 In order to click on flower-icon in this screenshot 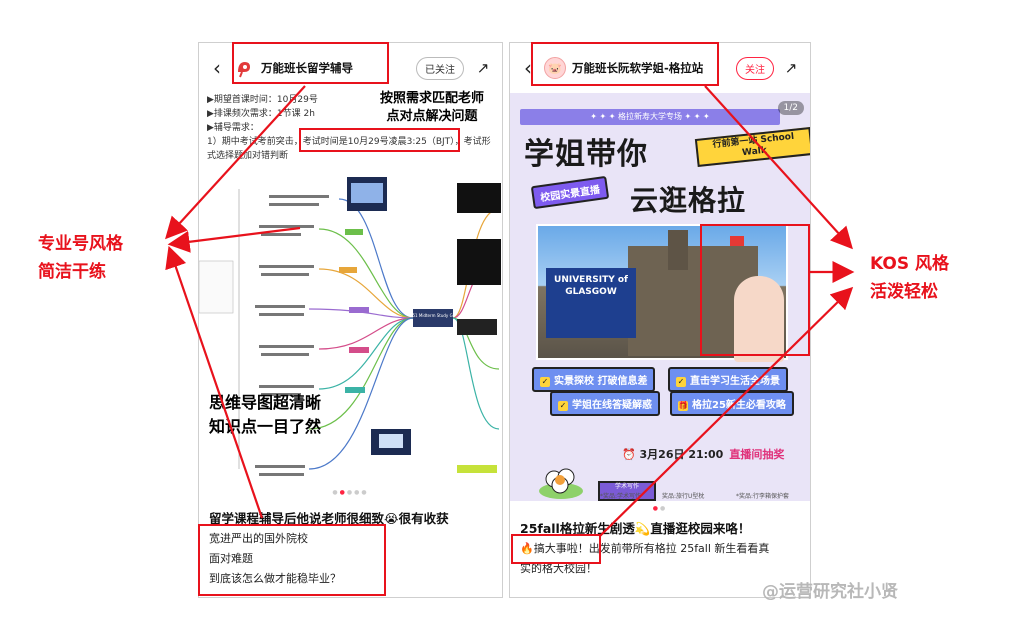, I will do `click(561, 483)`.